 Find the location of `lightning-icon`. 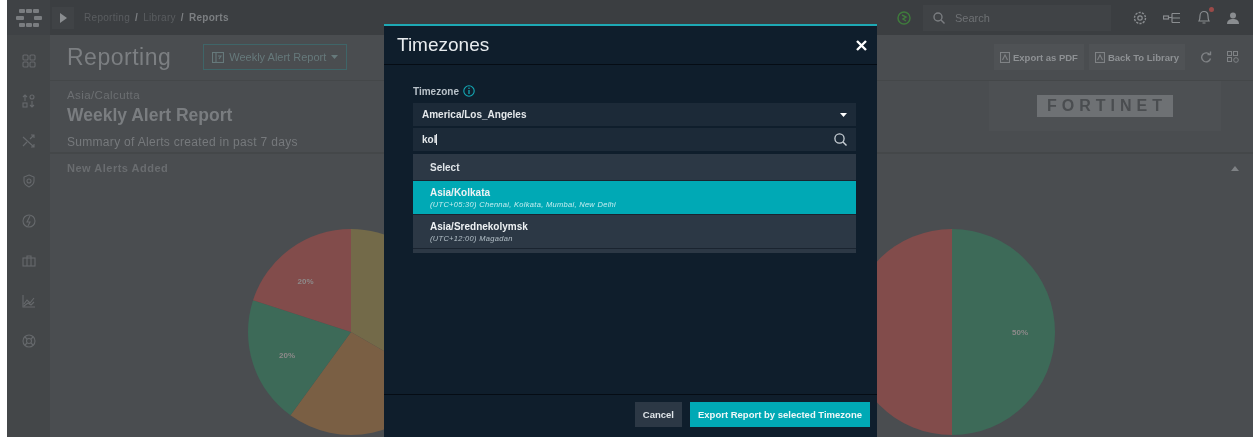

lightning-icon is located at coordinates (28, 221).